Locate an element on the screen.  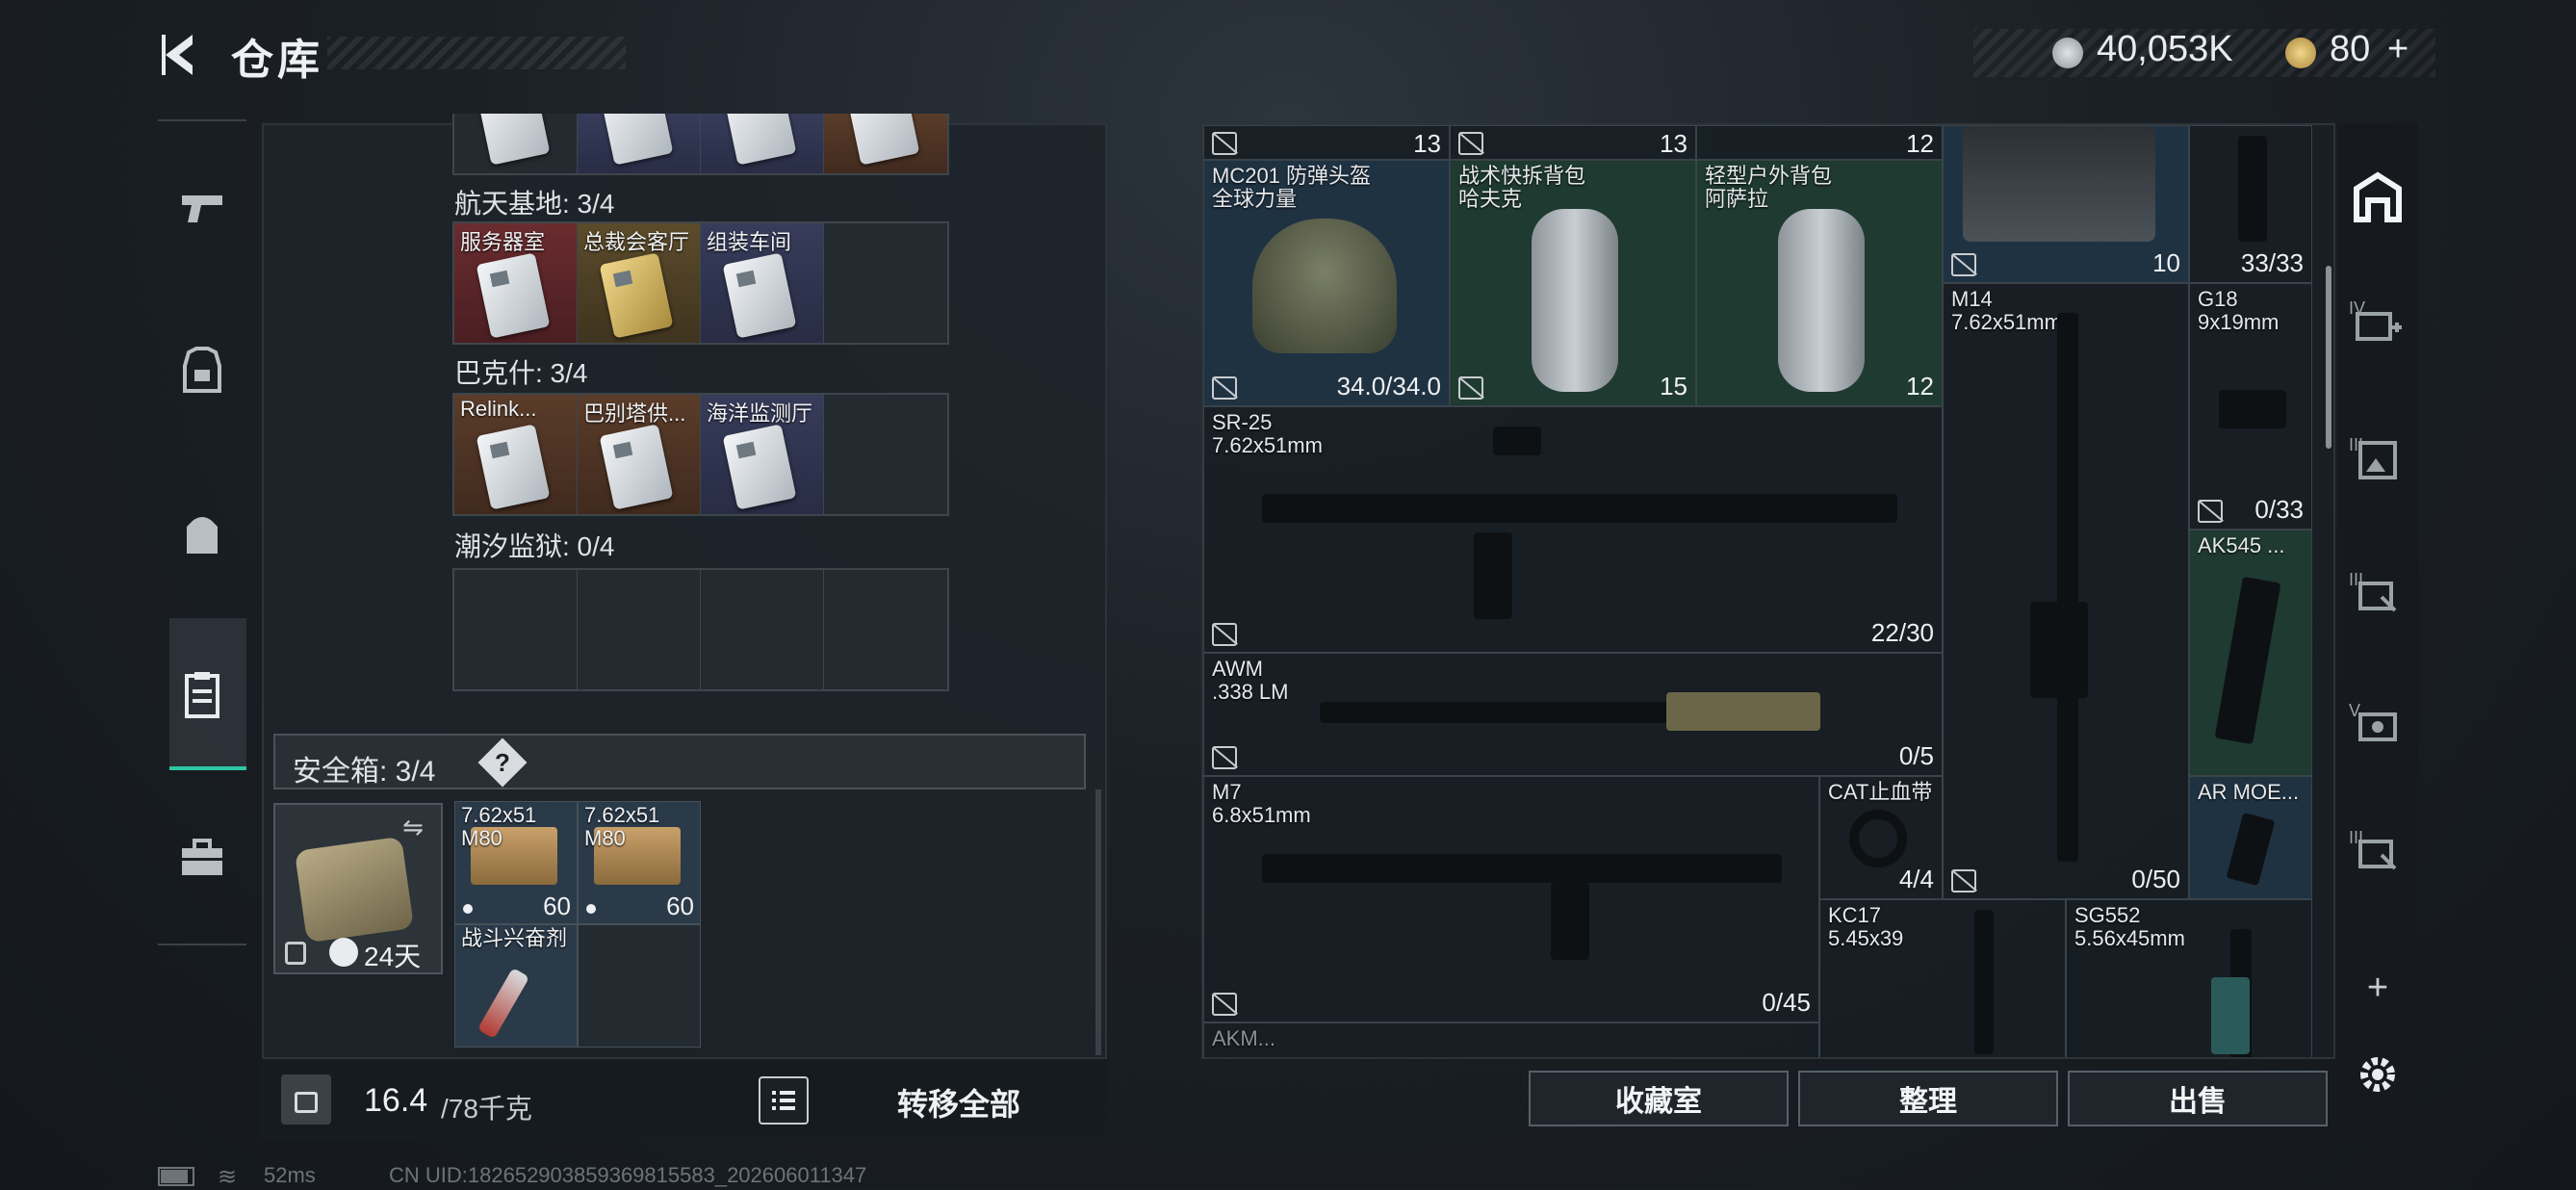
item-sg552: SG552 5.56x45mm is located at coordinates (2189, 978).